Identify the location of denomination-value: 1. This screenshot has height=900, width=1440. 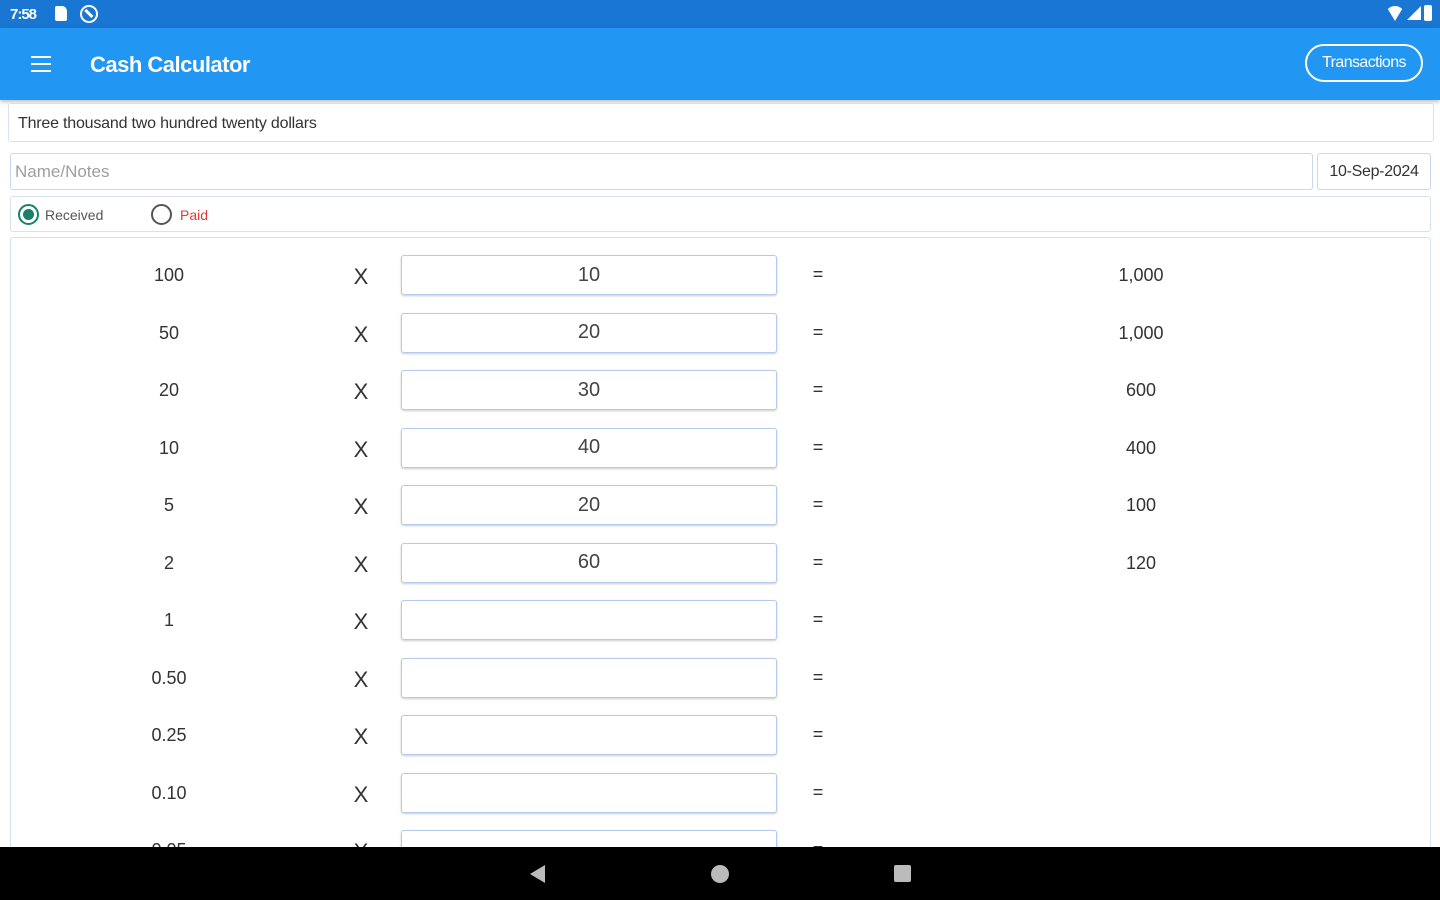
(168, 620).